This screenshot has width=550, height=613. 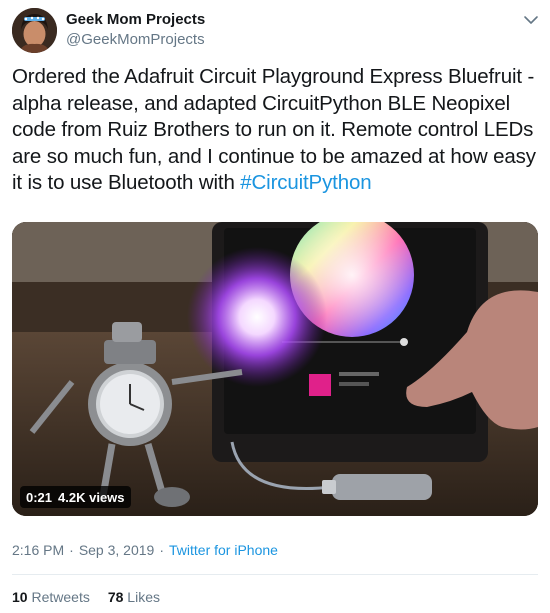 I want to click on author-display-name: Geek Mom Projects, so click(x=135, y=19).